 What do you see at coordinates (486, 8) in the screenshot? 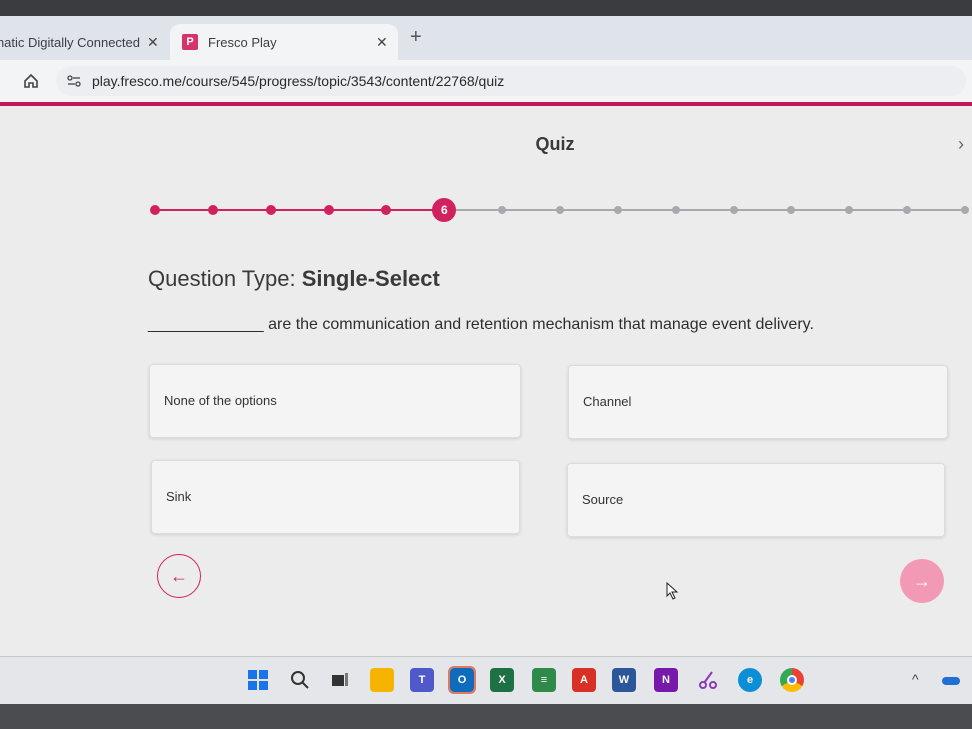
I see `monitor-bezel-top` at bounding box center [486, 8].